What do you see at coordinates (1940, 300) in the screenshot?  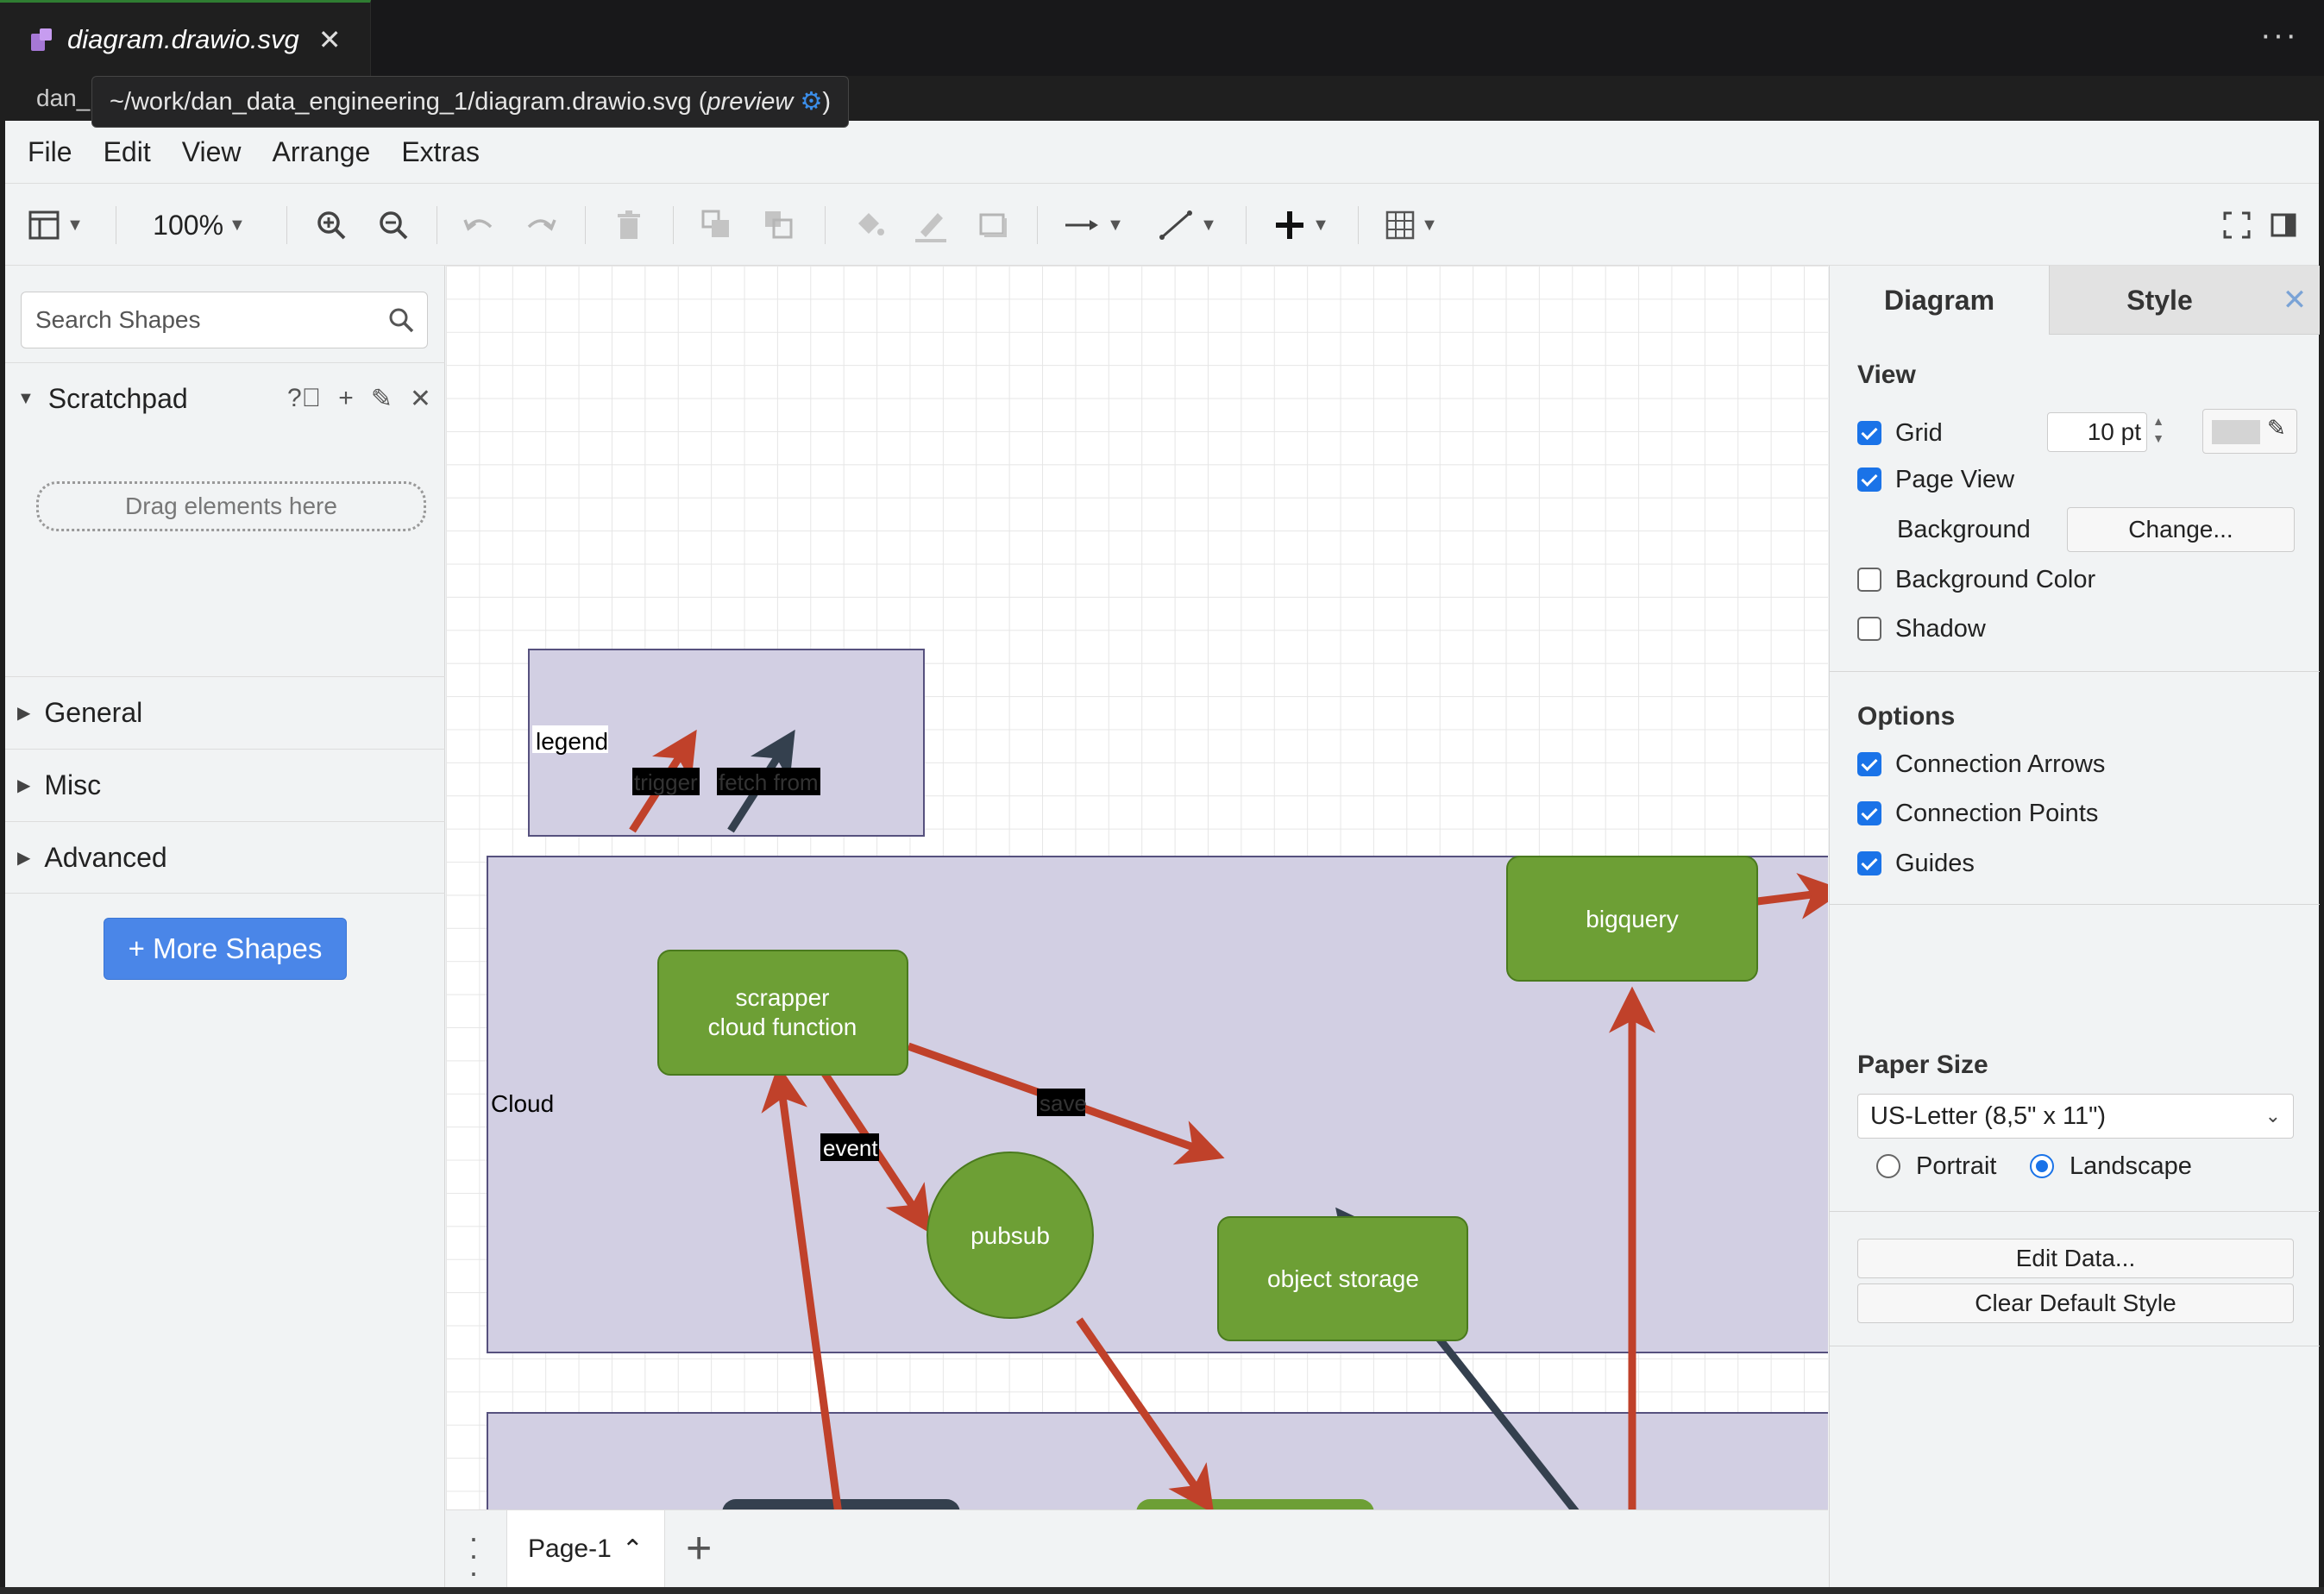 I see `tab-diagram: Diagram` at bounding box center [1940, 300].